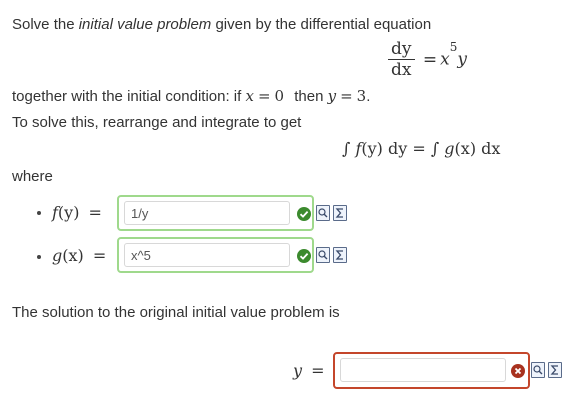 This screenshot has width=588, height=402. I want to click on condition-x: x, so click(249, 96).